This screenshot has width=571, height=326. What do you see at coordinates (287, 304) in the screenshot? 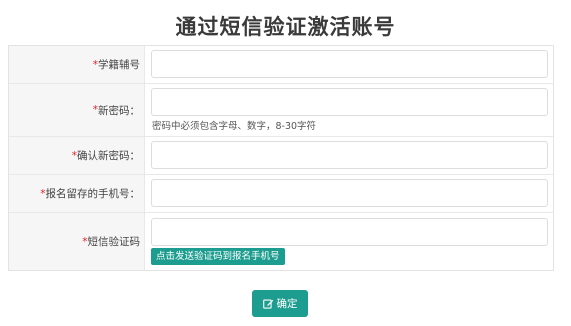
I see `confirm-button-label: 确定` at bounding box center [287, 304].